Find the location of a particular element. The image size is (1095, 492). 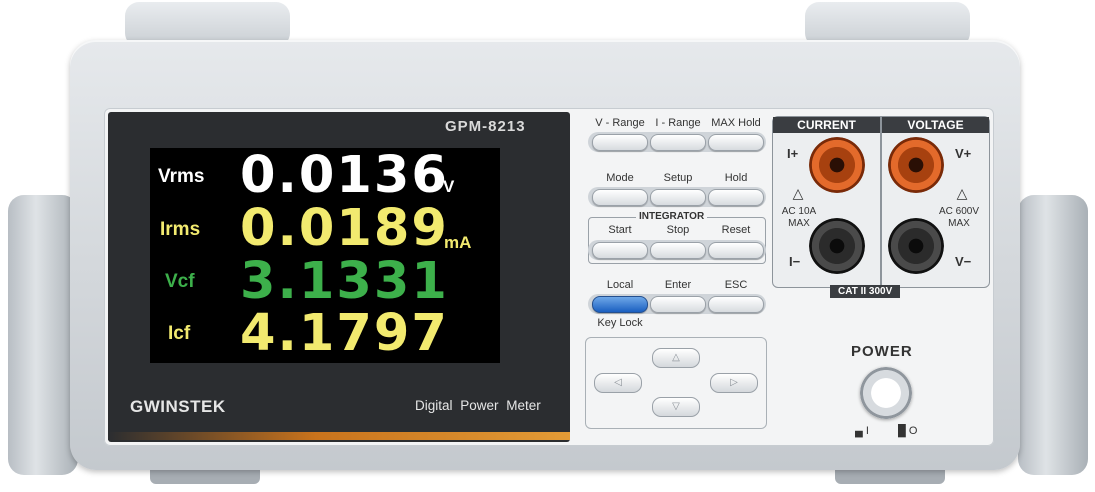

row-value-icf: 4.1797 is located at coordinates (344, 333).